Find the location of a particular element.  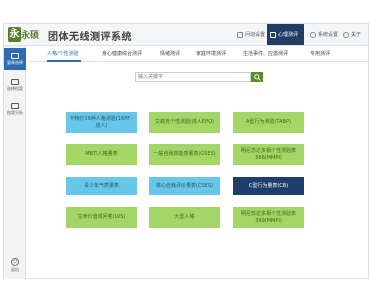

inquiry-settings-button: 问询设置 is located at coordinates (251, 34).